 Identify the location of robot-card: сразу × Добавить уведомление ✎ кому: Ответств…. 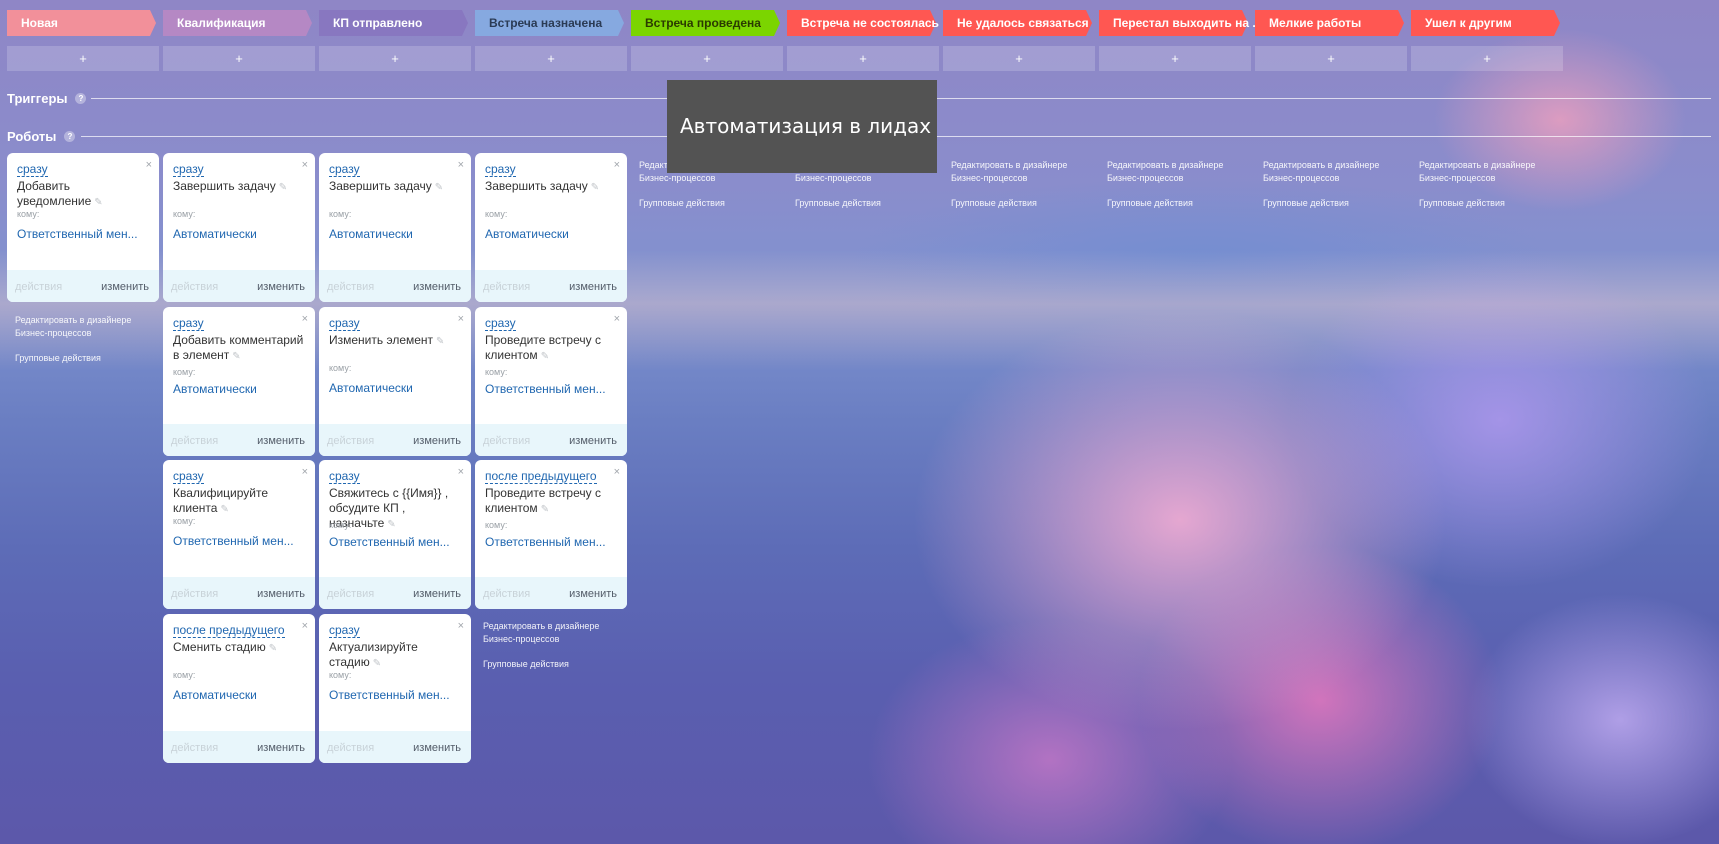
(83, 227).